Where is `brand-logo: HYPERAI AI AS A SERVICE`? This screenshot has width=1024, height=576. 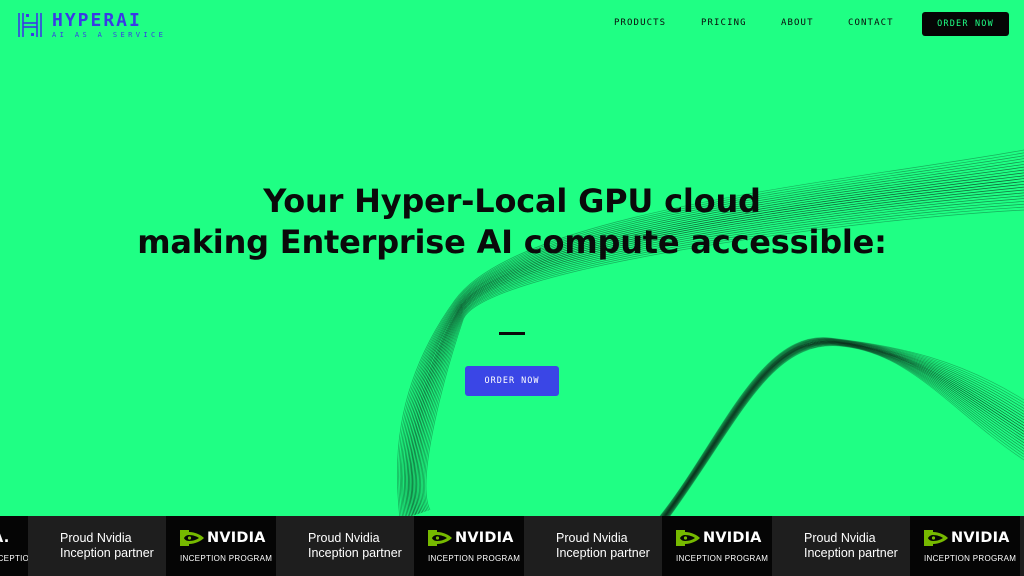 brand-logo: HYPERAI AI AS A SERVICE is located at coordinates (91, 25).